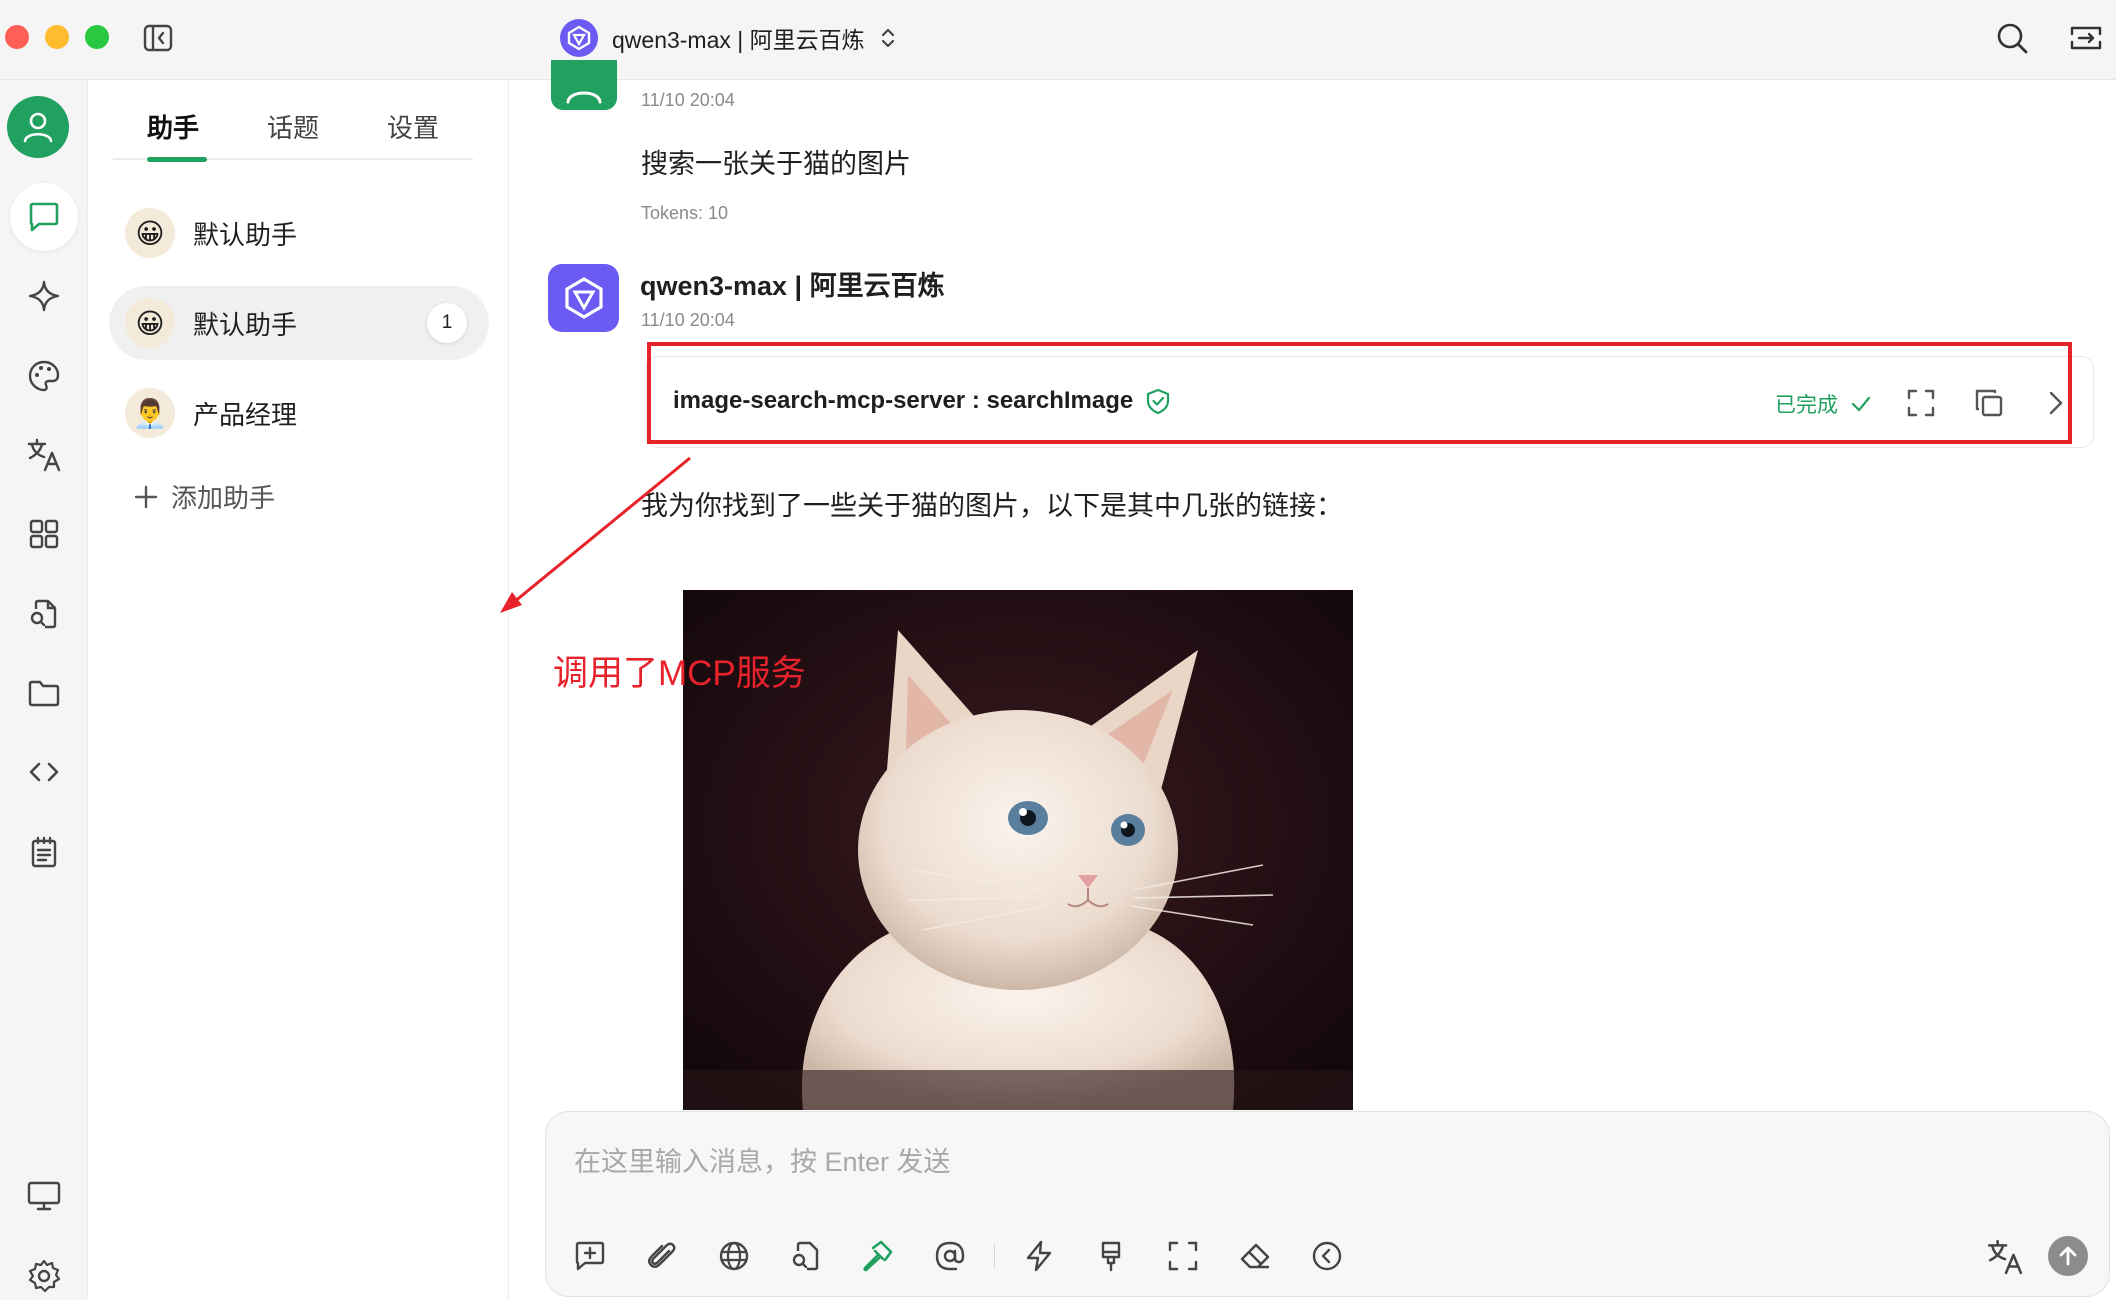  What do you see at coordinates (579, 38) in the screenshot?
I see `qwen-logo-icon` at bounding box center [579, 38].